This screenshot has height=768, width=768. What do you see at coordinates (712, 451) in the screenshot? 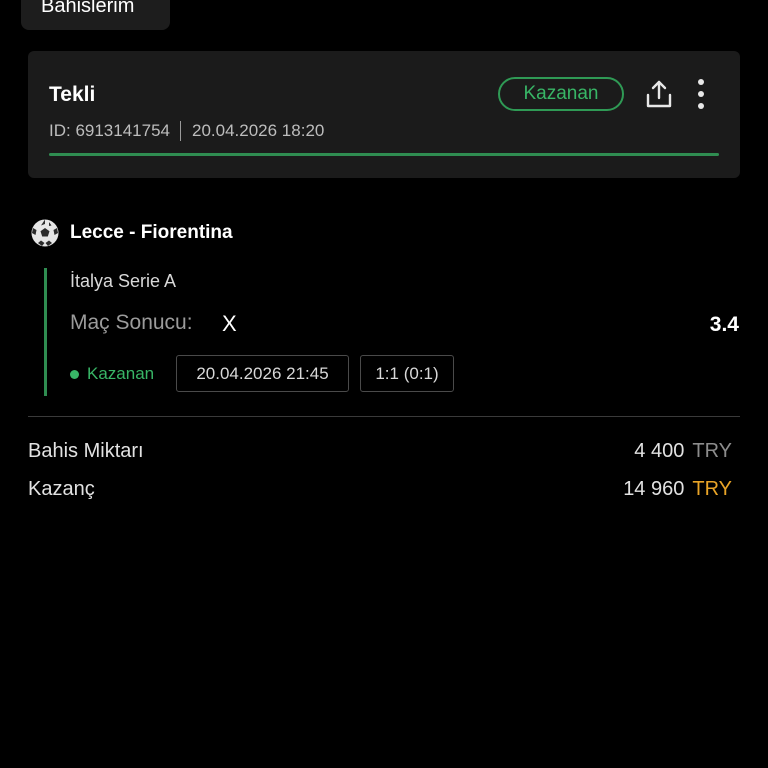
I see `stake-currency: TRY` at bounding box center [712, 451].